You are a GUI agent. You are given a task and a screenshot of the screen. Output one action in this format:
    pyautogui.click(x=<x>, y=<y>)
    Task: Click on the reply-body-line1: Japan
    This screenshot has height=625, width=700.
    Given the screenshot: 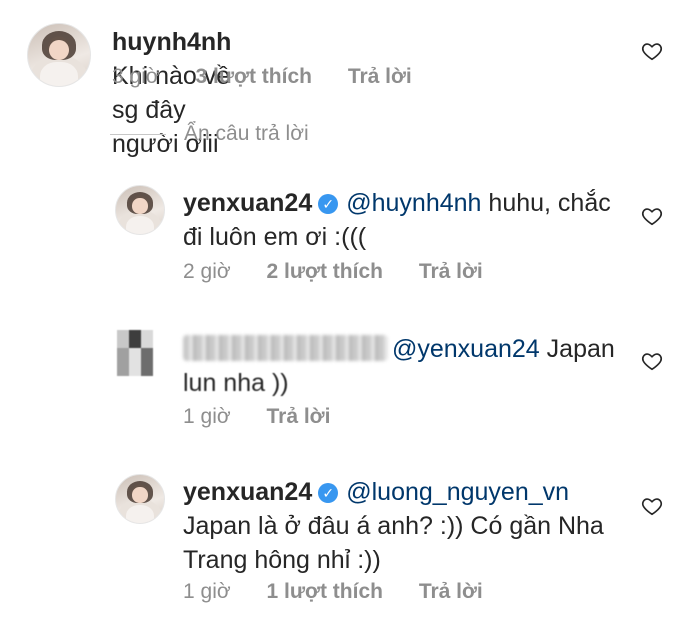 What is the action you would take?
    pyautogui.click(x=580, y=349)
    